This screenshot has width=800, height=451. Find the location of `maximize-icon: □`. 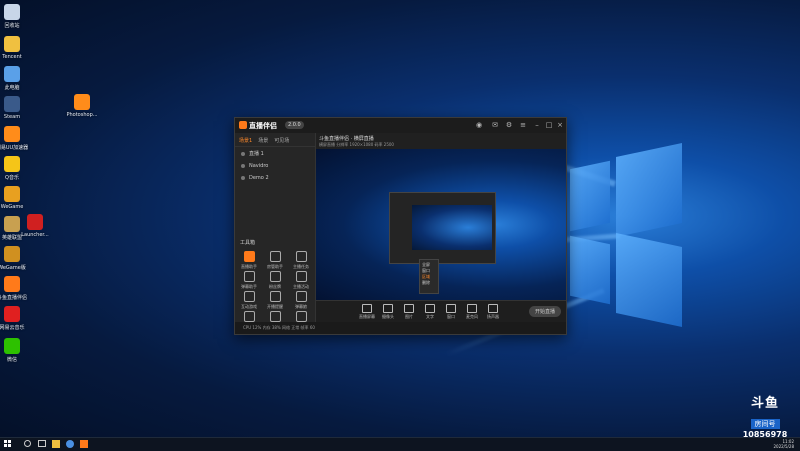

maximize-icon: □ is located at coordinates (549, 125).